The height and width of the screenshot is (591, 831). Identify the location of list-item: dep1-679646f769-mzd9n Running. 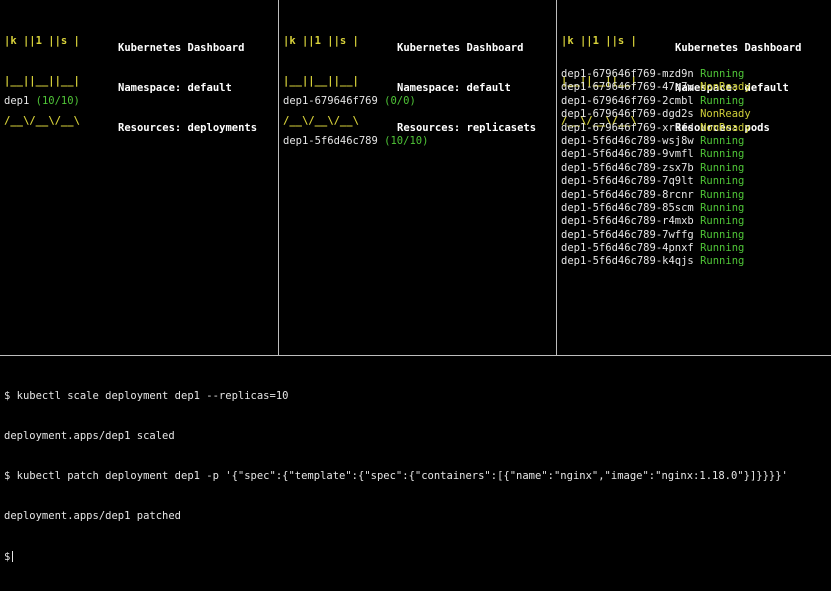
(656, 74).